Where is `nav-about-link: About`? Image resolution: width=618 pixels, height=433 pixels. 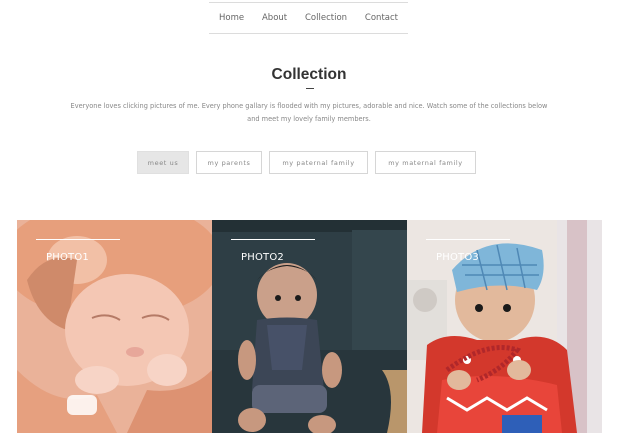
nav-about-link: About is located at coordinates (274, 18).